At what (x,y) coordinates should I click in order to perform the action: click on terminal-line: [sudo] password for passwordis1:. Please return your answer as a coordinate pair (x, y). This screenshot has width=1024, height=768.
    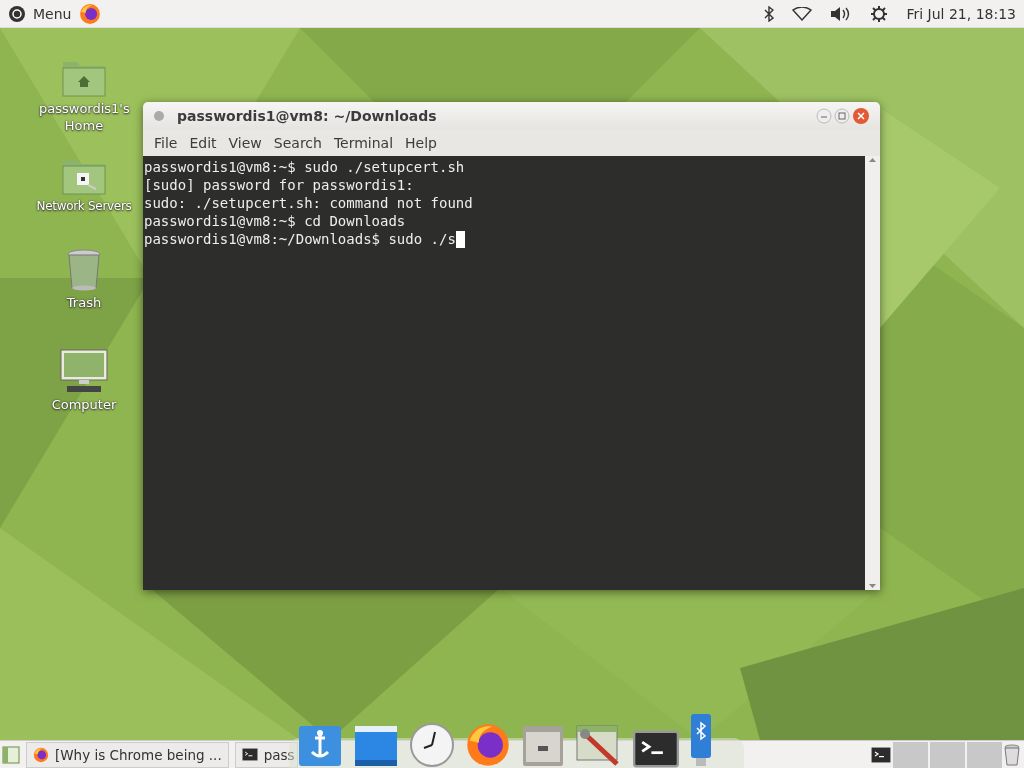
    Looking at the image, I should click on (279, 185).